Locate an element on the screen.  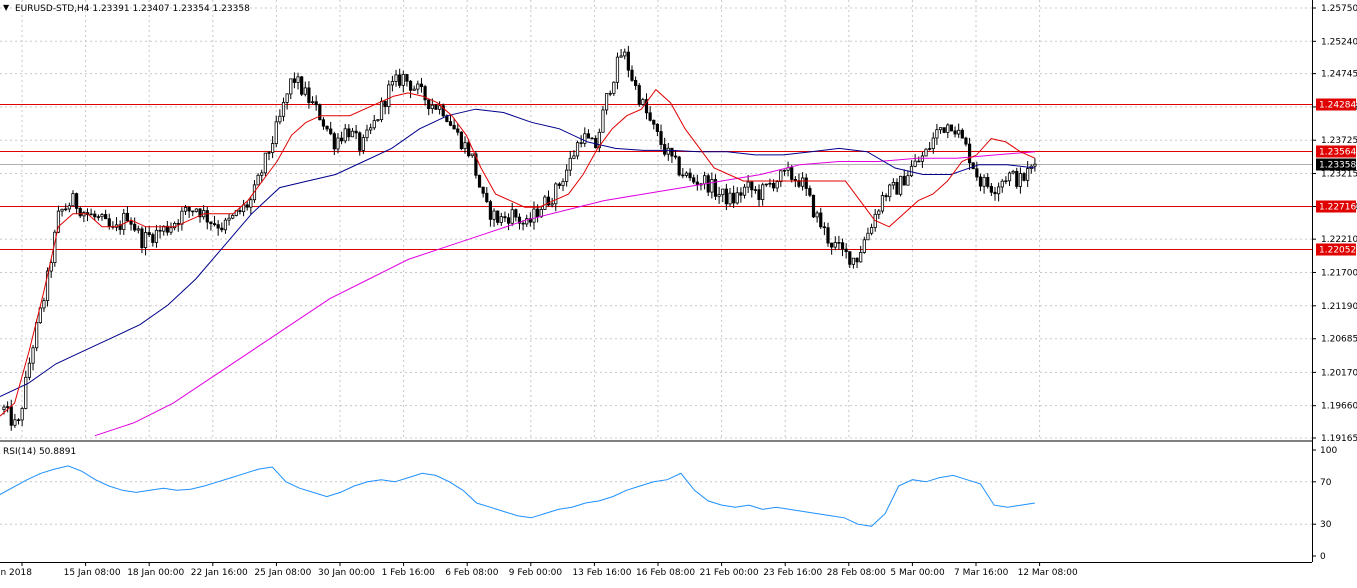
rsi-axis: 100 70 30 0 is located at coordinates (1324, 504).